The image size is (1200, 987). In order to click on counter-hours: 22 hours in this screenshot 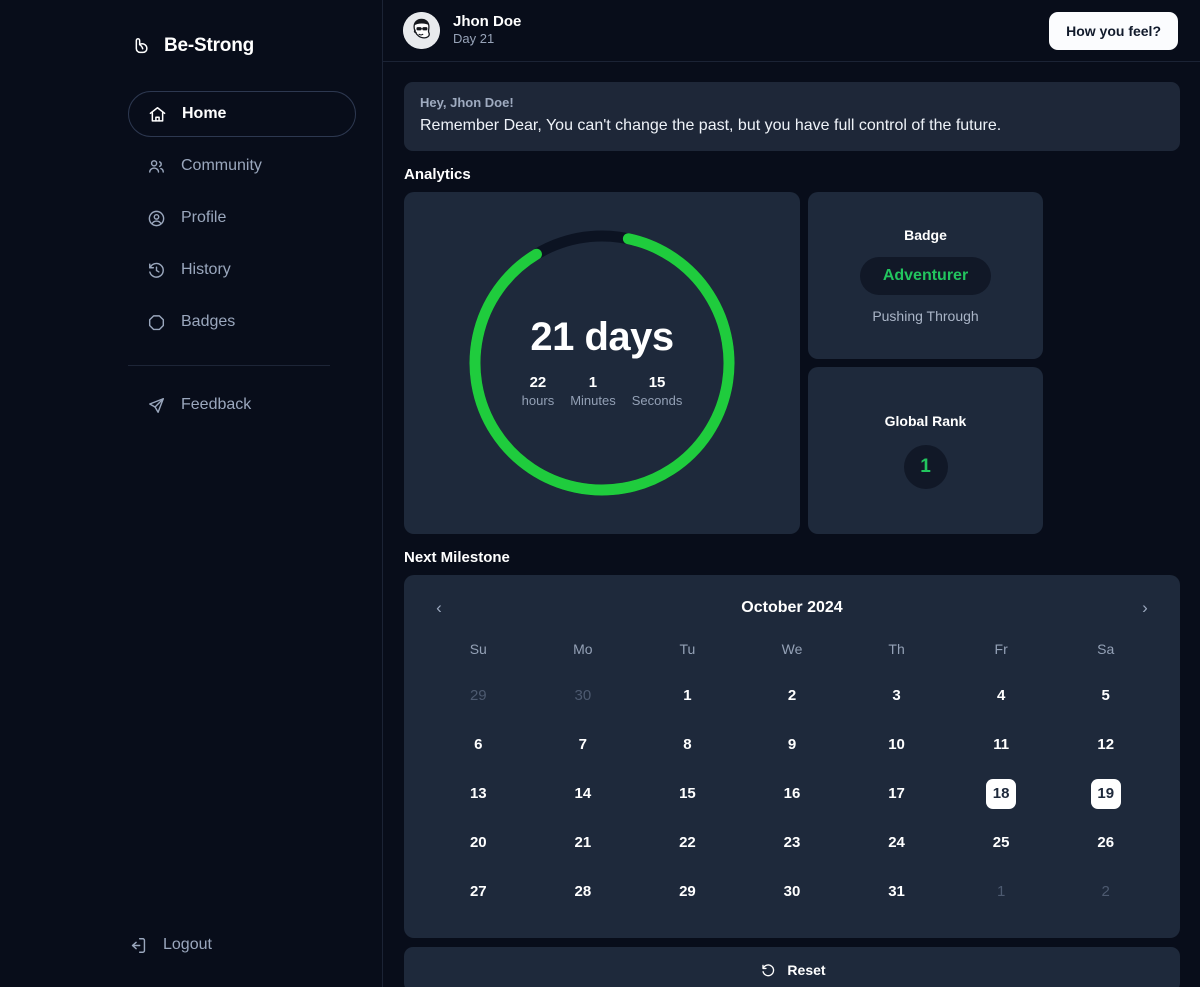, I will do `click(538, 392)`.